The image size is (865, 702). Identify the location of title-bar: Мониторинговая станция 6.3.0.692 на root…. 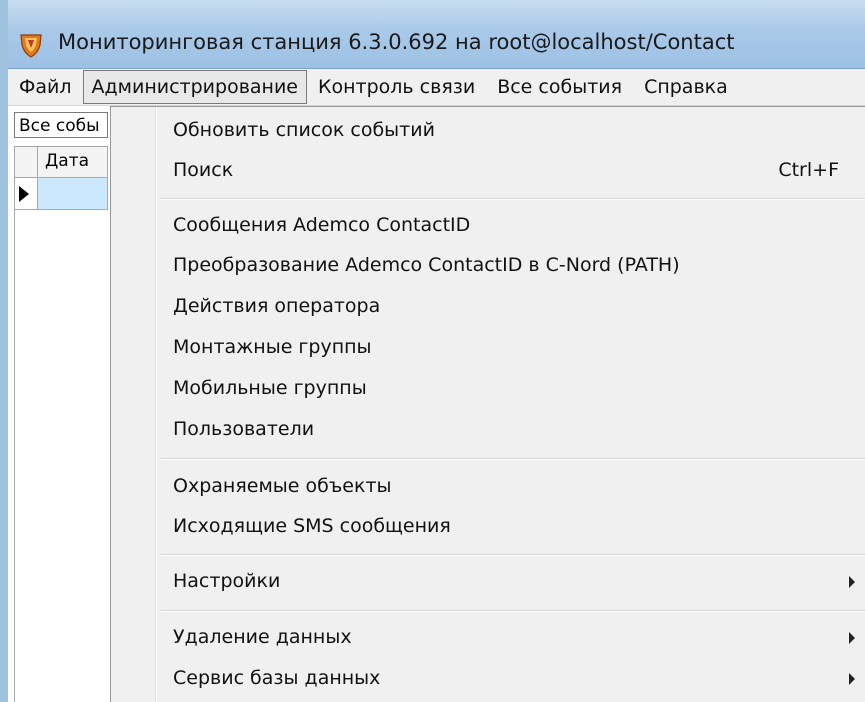
(436, 34).